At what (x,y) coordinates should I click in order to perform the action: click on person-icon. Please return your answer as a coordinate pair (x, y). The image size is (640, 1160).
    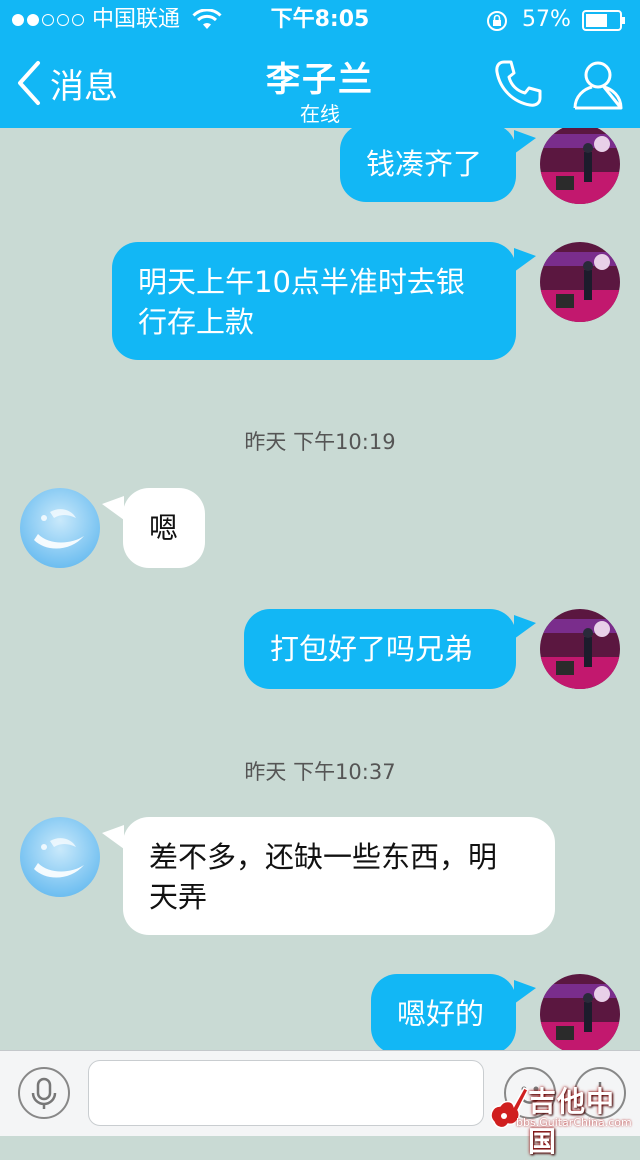
    Looking at the image, I should click on (598, 84).